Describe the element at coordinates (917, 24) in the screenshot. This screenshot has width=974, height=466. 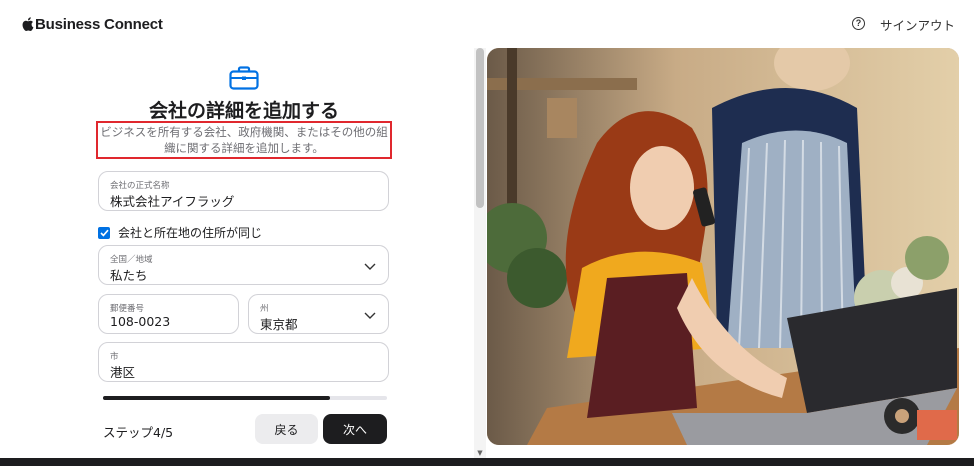
I see `signout-link: サインアウト` at that location.